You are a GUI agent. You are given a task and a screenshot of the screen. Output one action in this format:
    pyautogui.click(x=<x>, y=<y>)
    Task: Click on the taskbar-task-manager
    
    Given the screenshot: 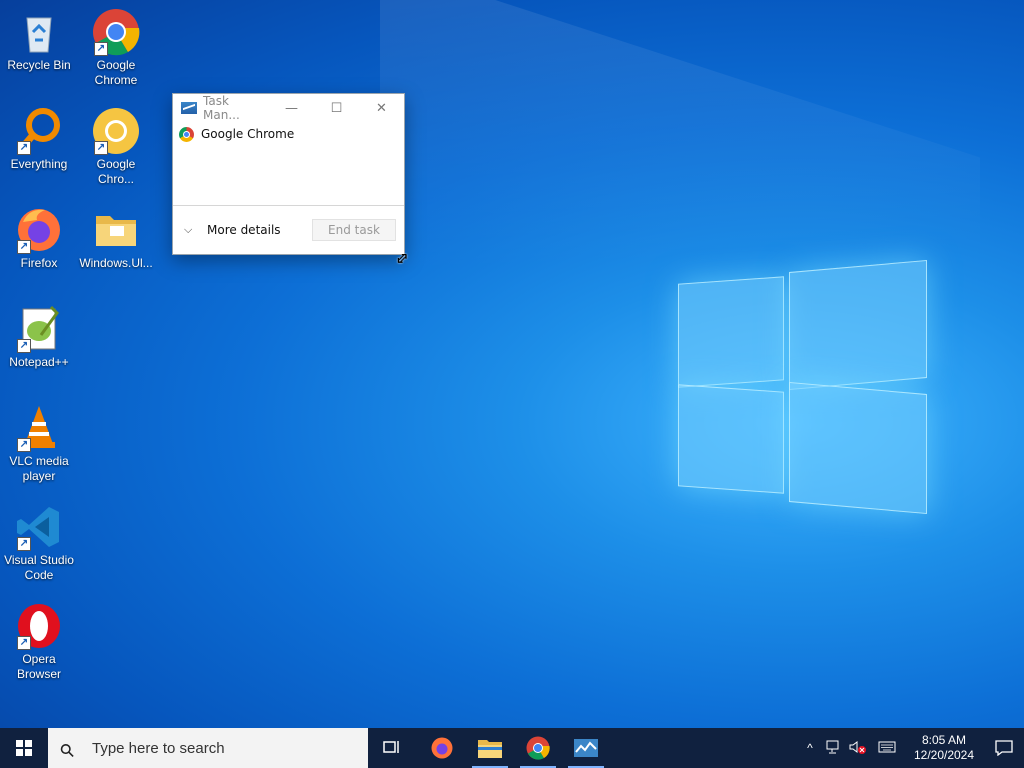 What is the action you would take?
    pyautogui.click(x=586, y=748)
    